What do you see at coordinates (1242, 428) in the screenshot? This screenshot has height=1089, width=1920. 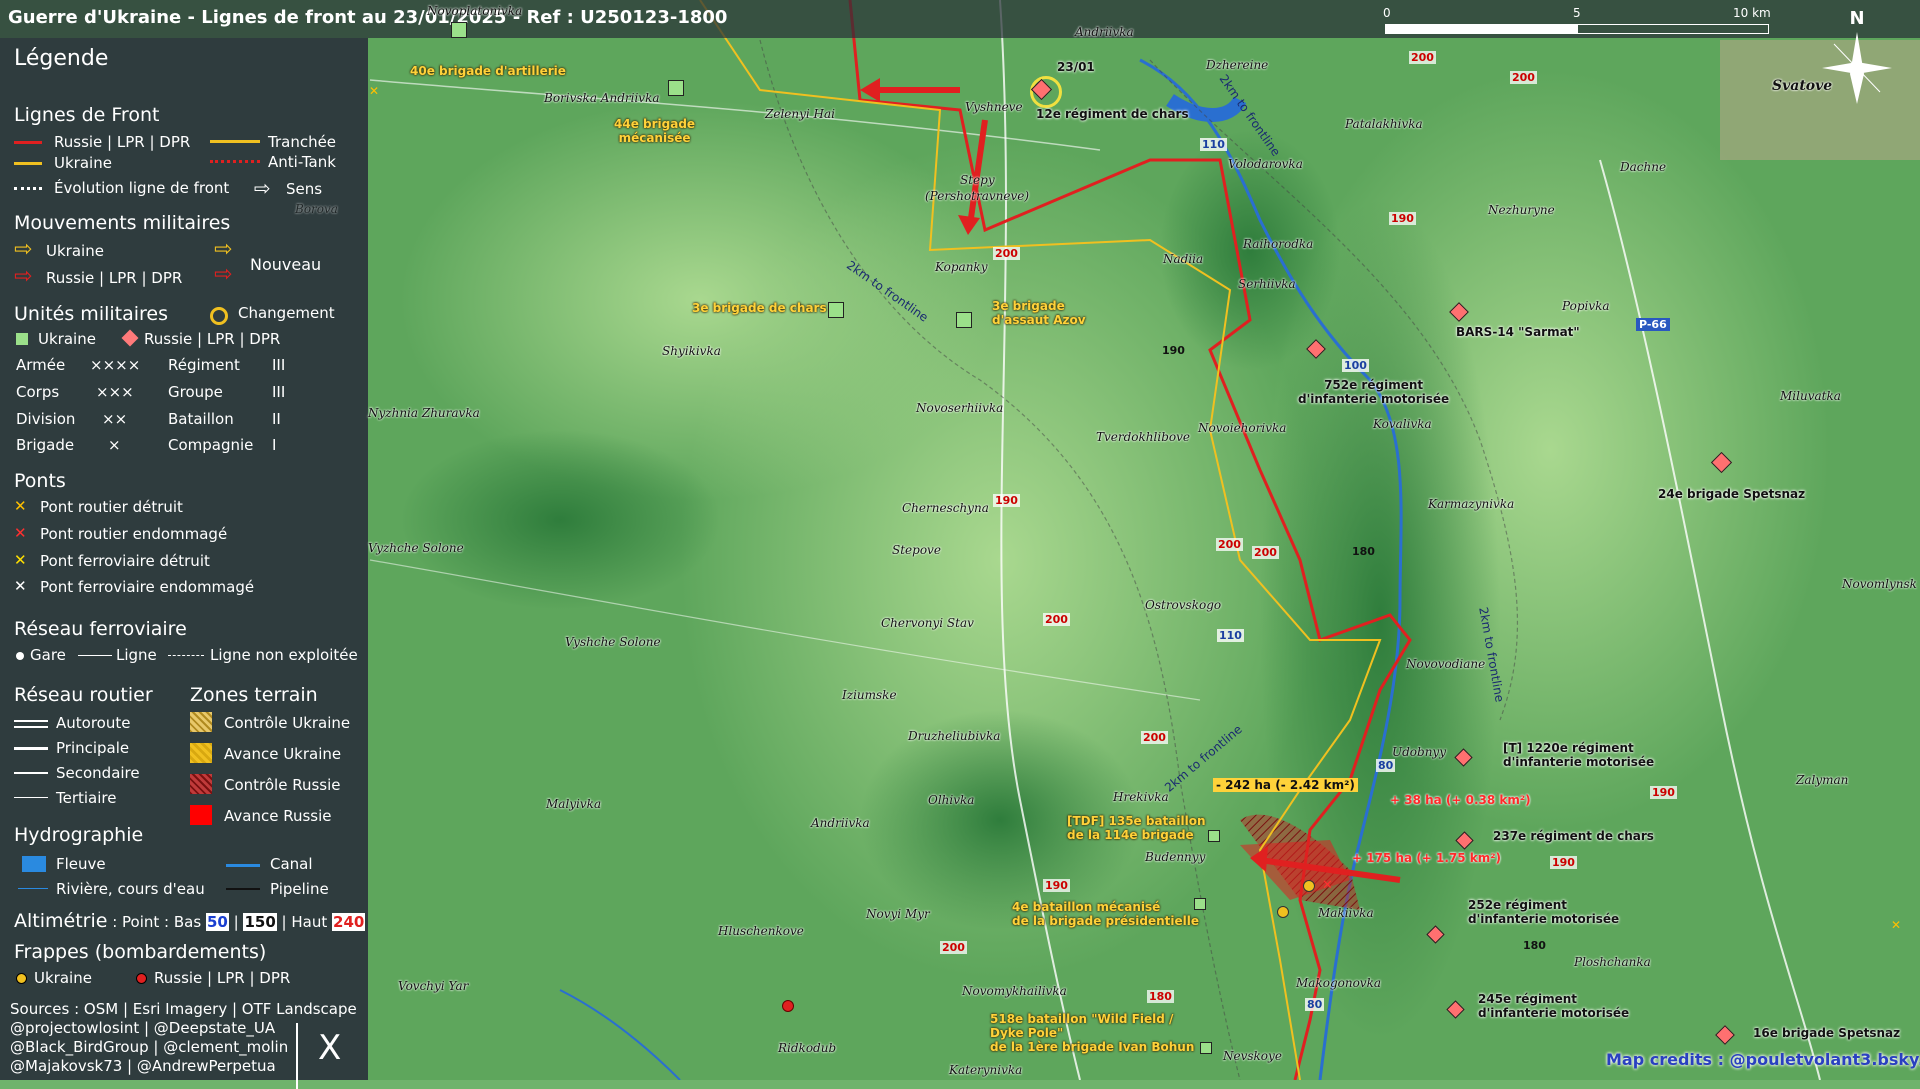 I see `town-label: Novoiehorivka` at bounding box center [1242, 428].